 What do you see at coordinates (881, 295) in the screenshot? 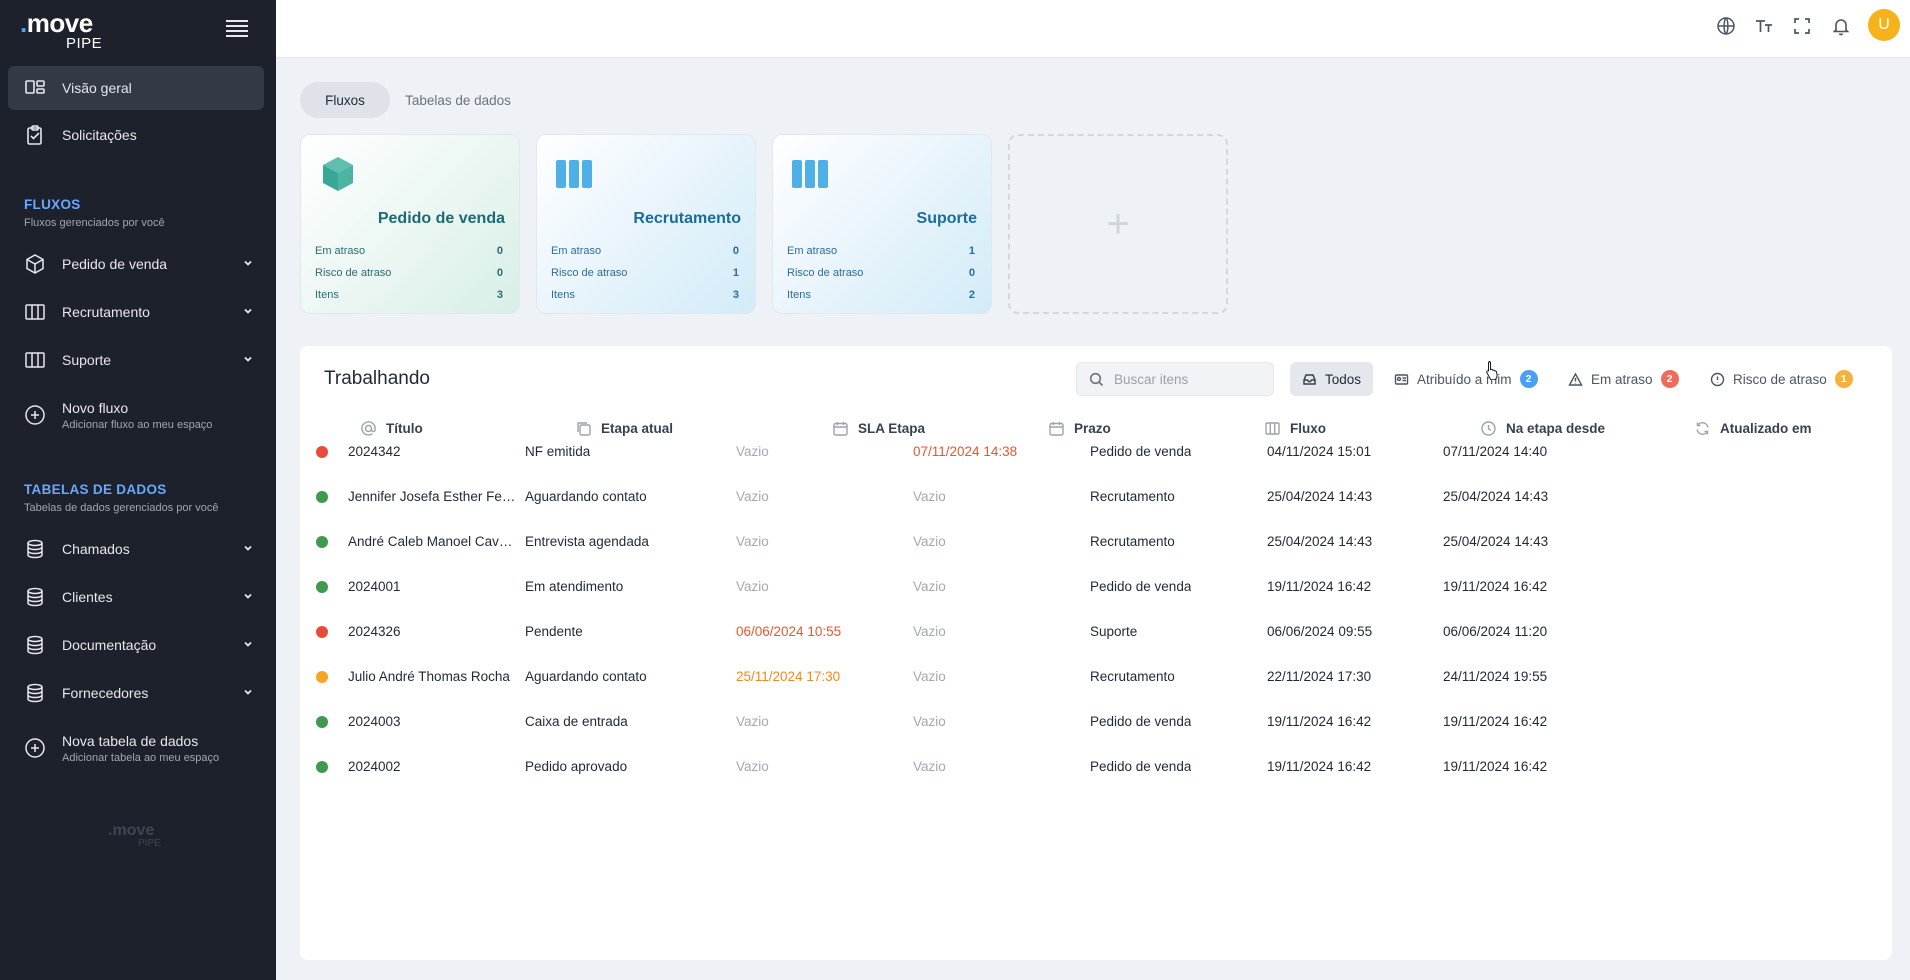
I see `stat-itens: Itens 2` at bounding box center [881, 295].